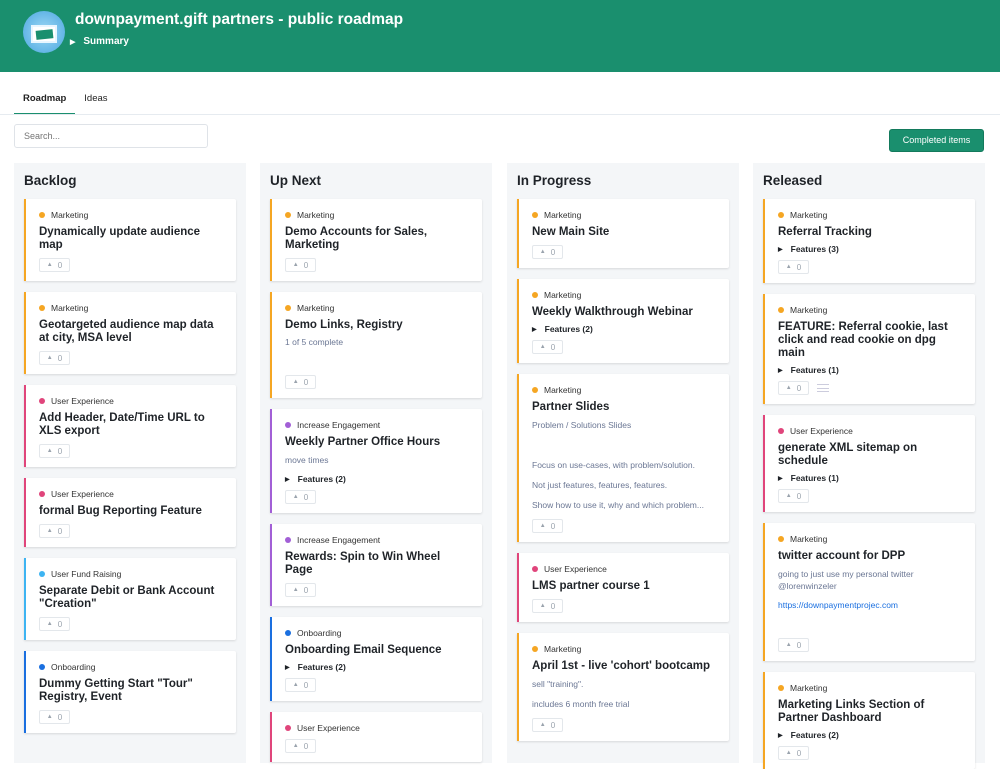 The width and height of the screenshot is (1000, 769). I want to click on card-title: Partner Slides, so click(624, 407).